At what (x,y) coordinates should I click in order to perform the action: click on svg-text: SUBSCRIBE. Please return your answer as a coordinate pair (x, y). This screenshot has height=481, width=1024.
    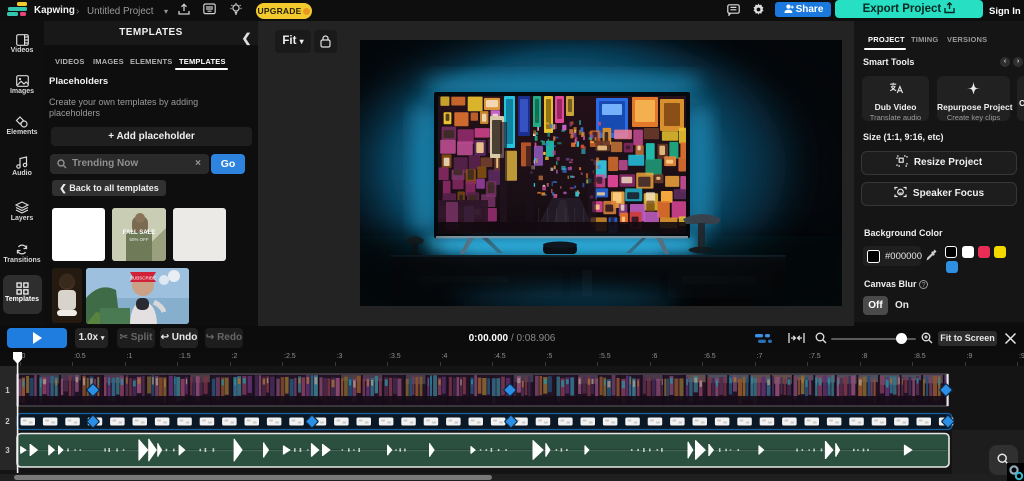
    Looking at the image, I should click on (143, 278).